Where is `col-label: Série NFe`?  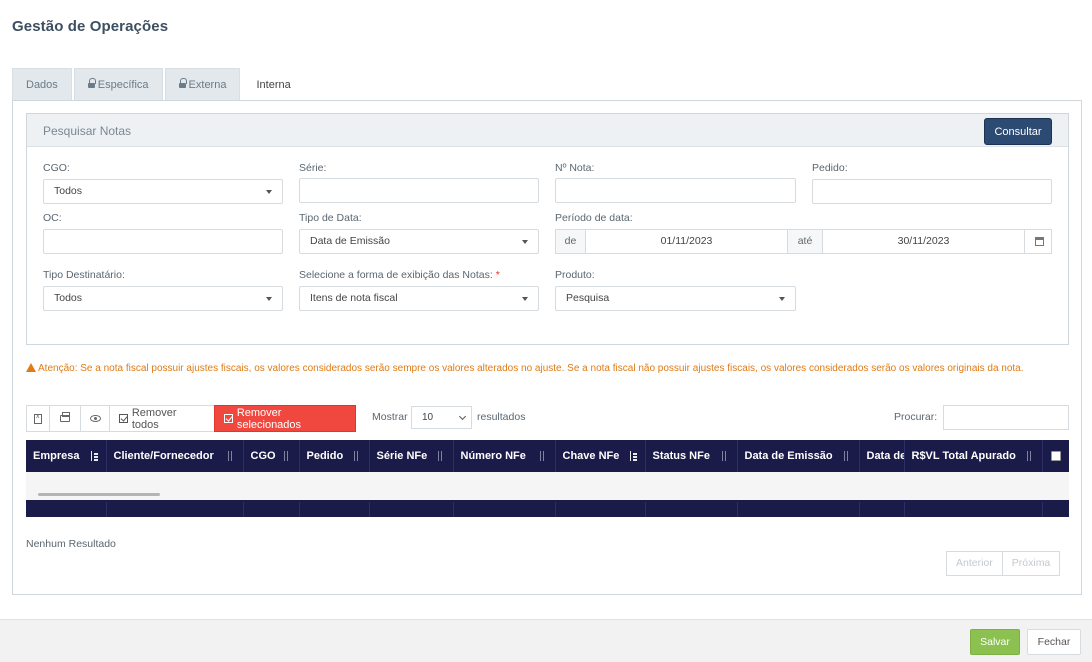
col-label: Série NFe is located at coordinates (402, 456).